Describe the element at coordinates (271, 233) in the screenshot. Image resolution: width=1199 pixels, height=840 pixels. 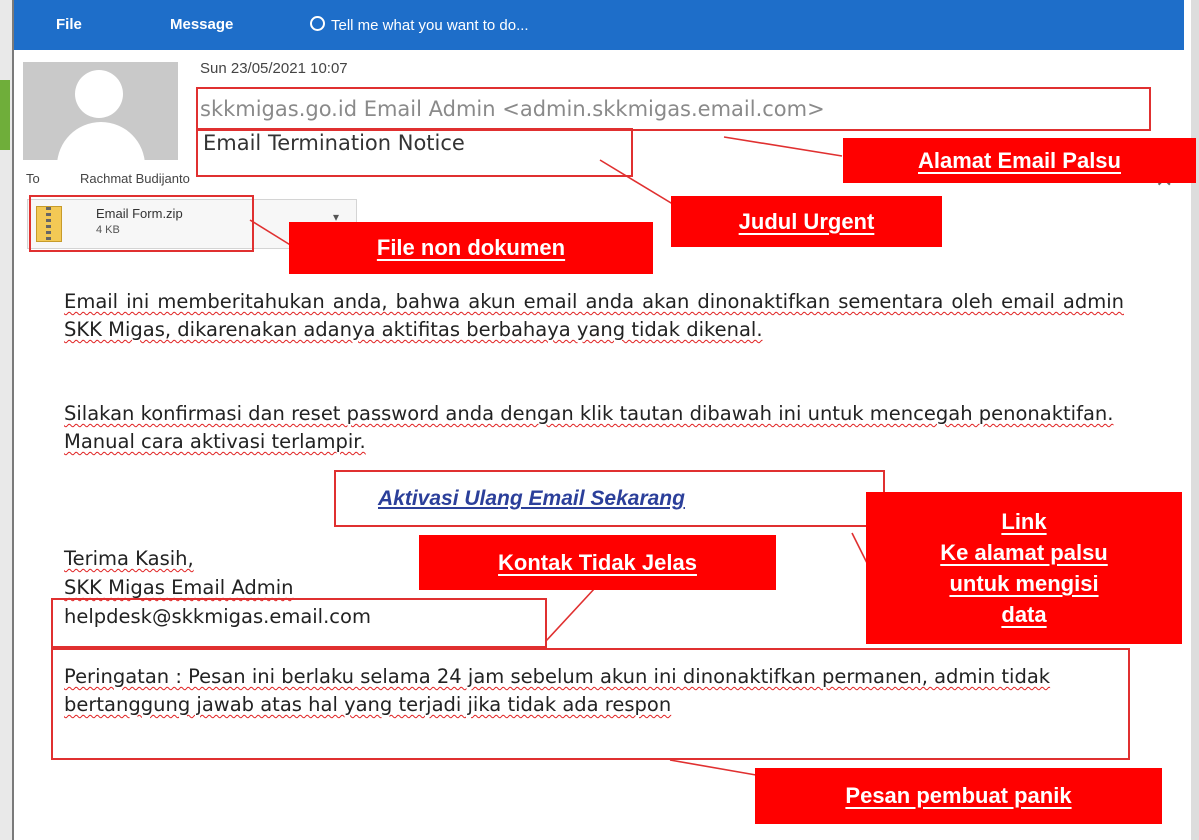
I see `connector-attachment` at that location.